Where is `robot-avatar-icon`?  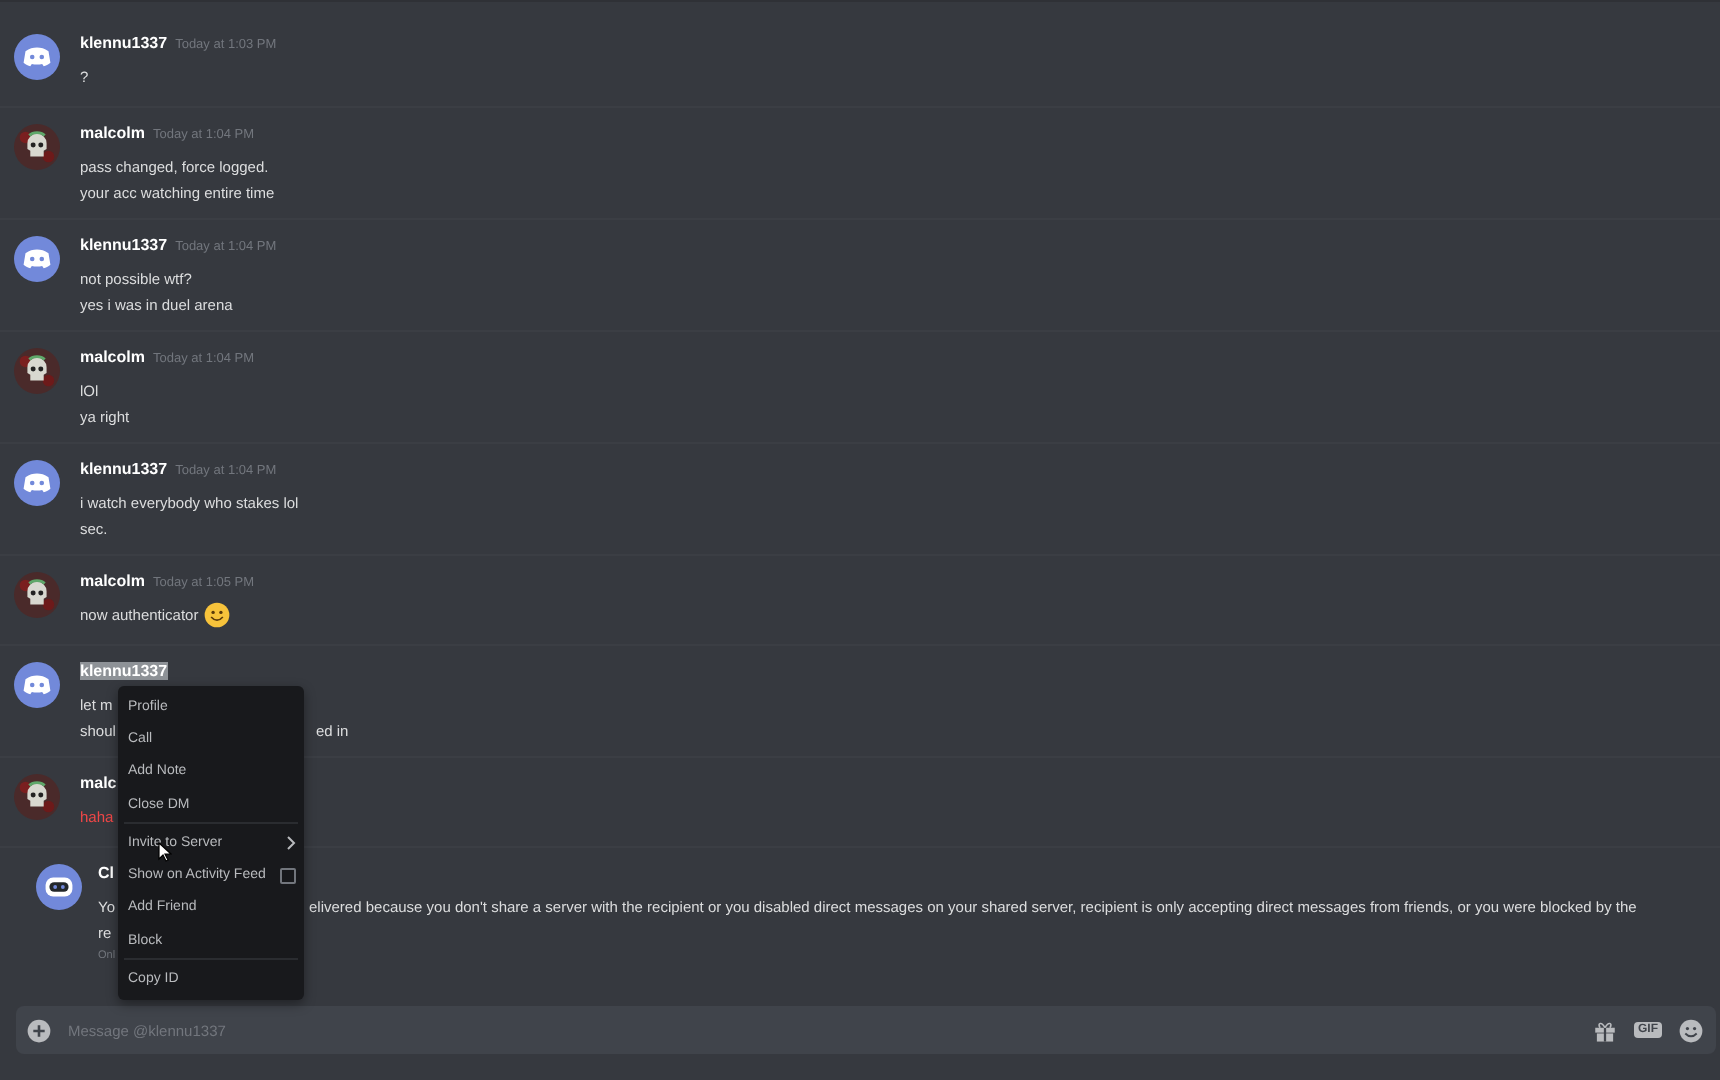 robot-avatar-icon is located at coordinates (59, 887).